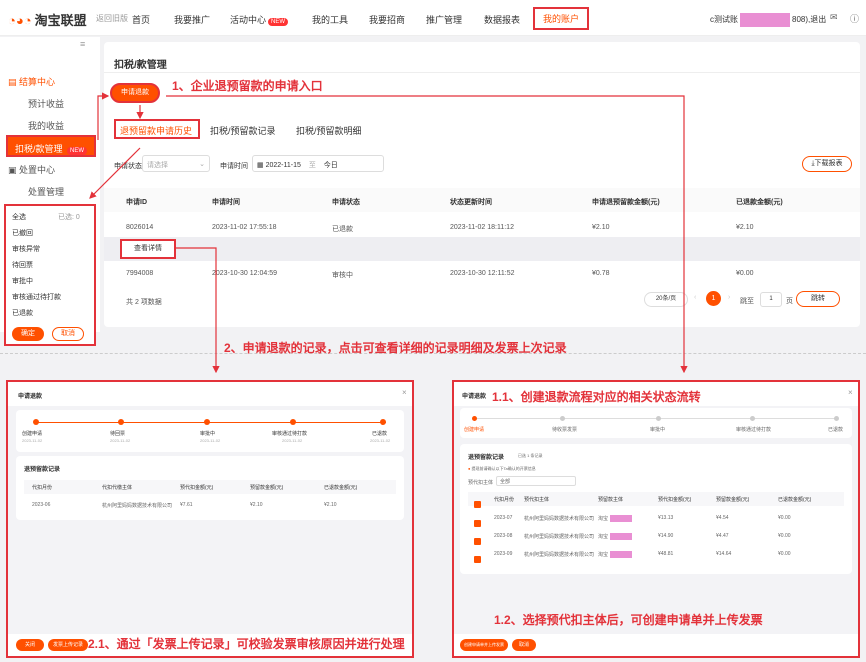  What do you see at coordinates (395, 348) in the screenshot?
I see `annotation-2: 2、申请退款的记录，点击可查看详细的记录明细及发票上次记录` at bounding box center [395, 348].